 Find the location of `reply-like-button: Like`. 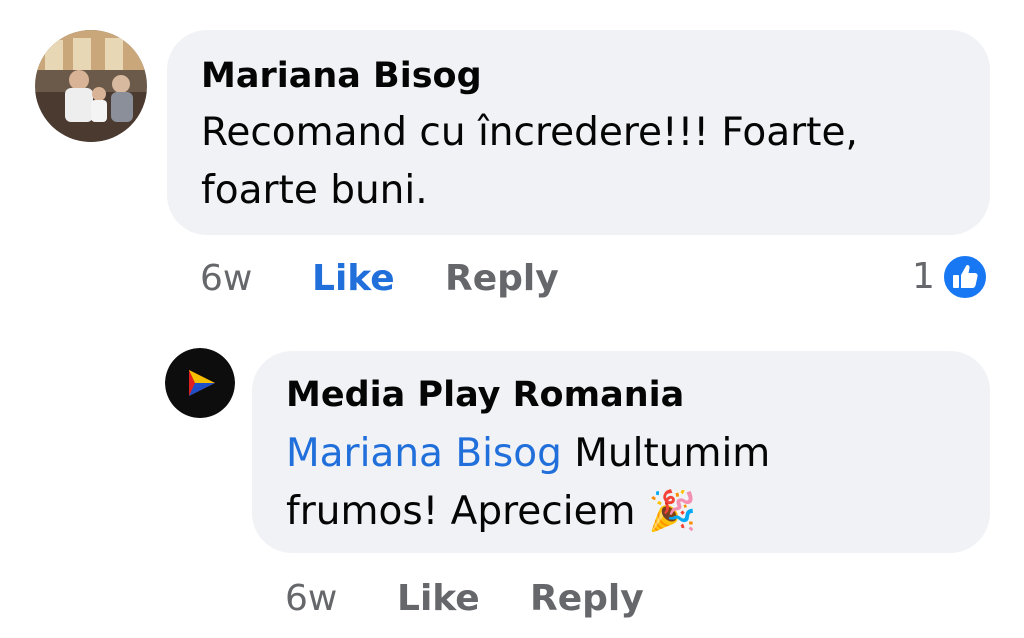

reply-like-button: Like is located at coordinates (438, 598).